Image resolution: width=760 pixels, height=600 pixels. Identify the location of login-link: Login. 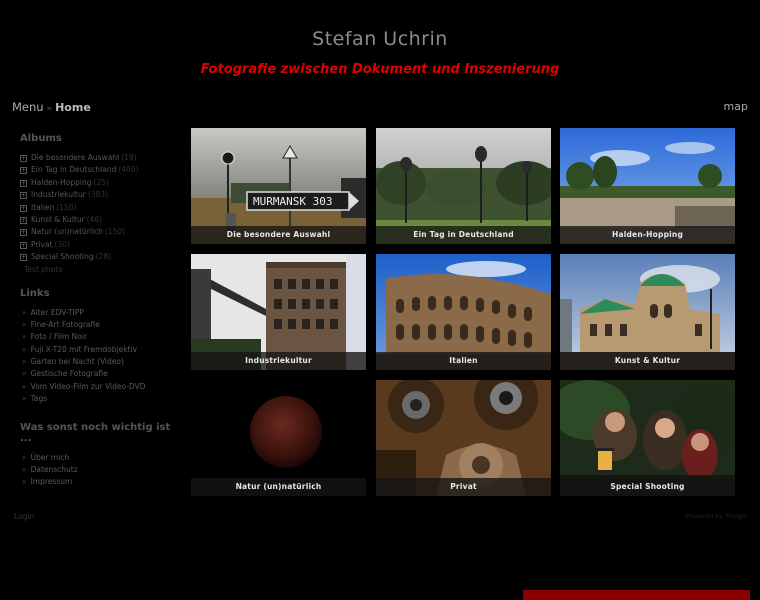
(24, 516).